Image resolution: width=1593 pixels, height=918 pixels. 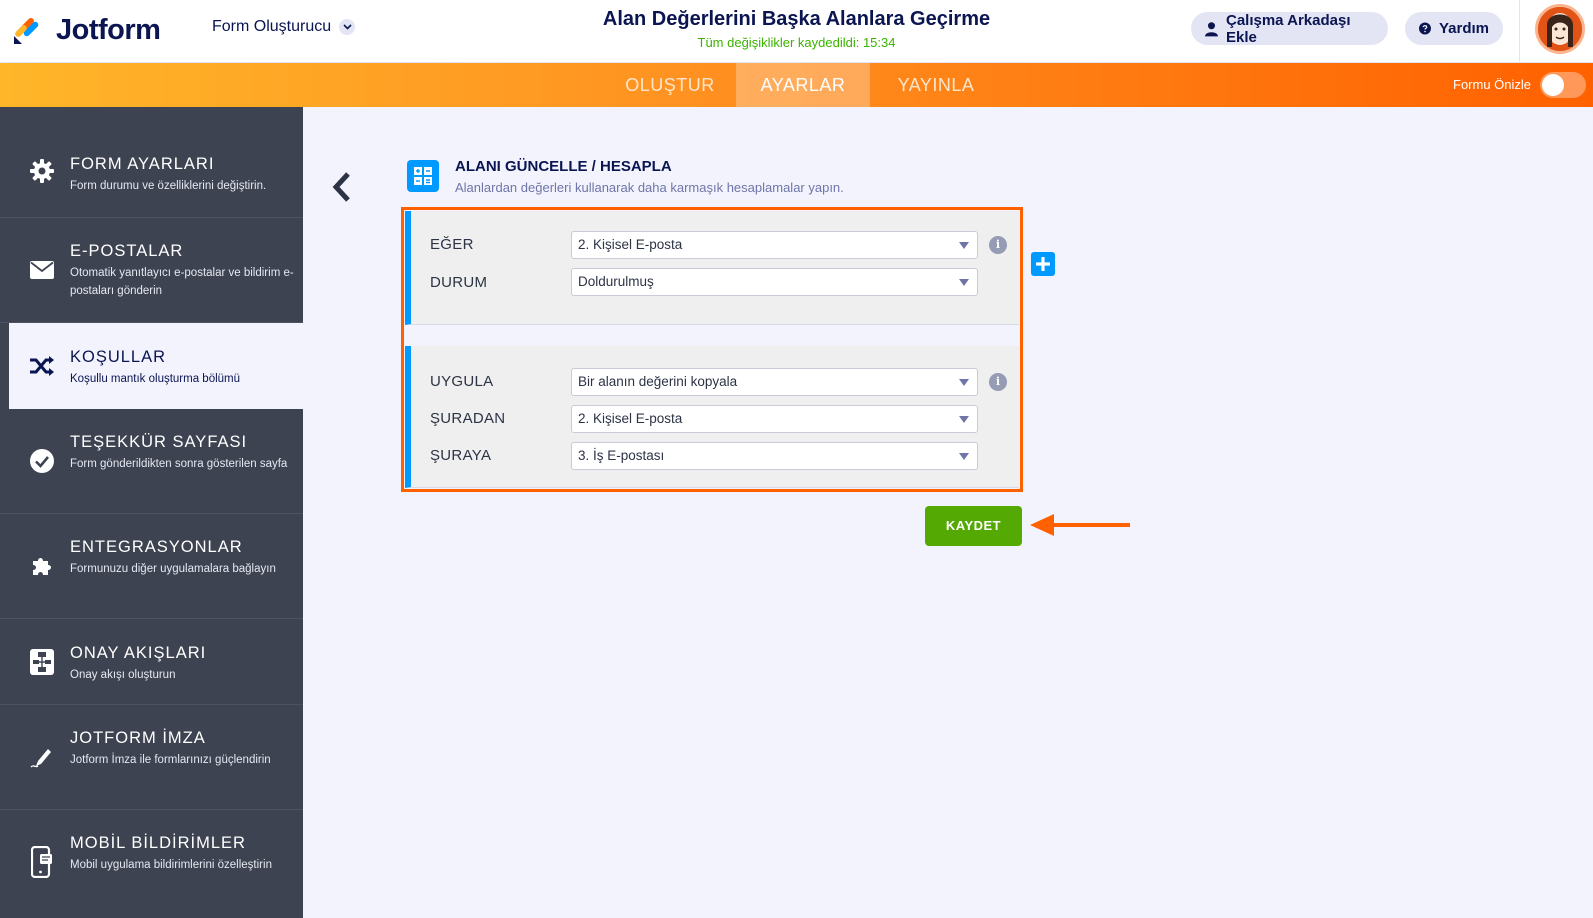 What do you see at coordinates (712, 349) in the screenshot?
I see `highlight-frame` at bounding box center [712, 349].